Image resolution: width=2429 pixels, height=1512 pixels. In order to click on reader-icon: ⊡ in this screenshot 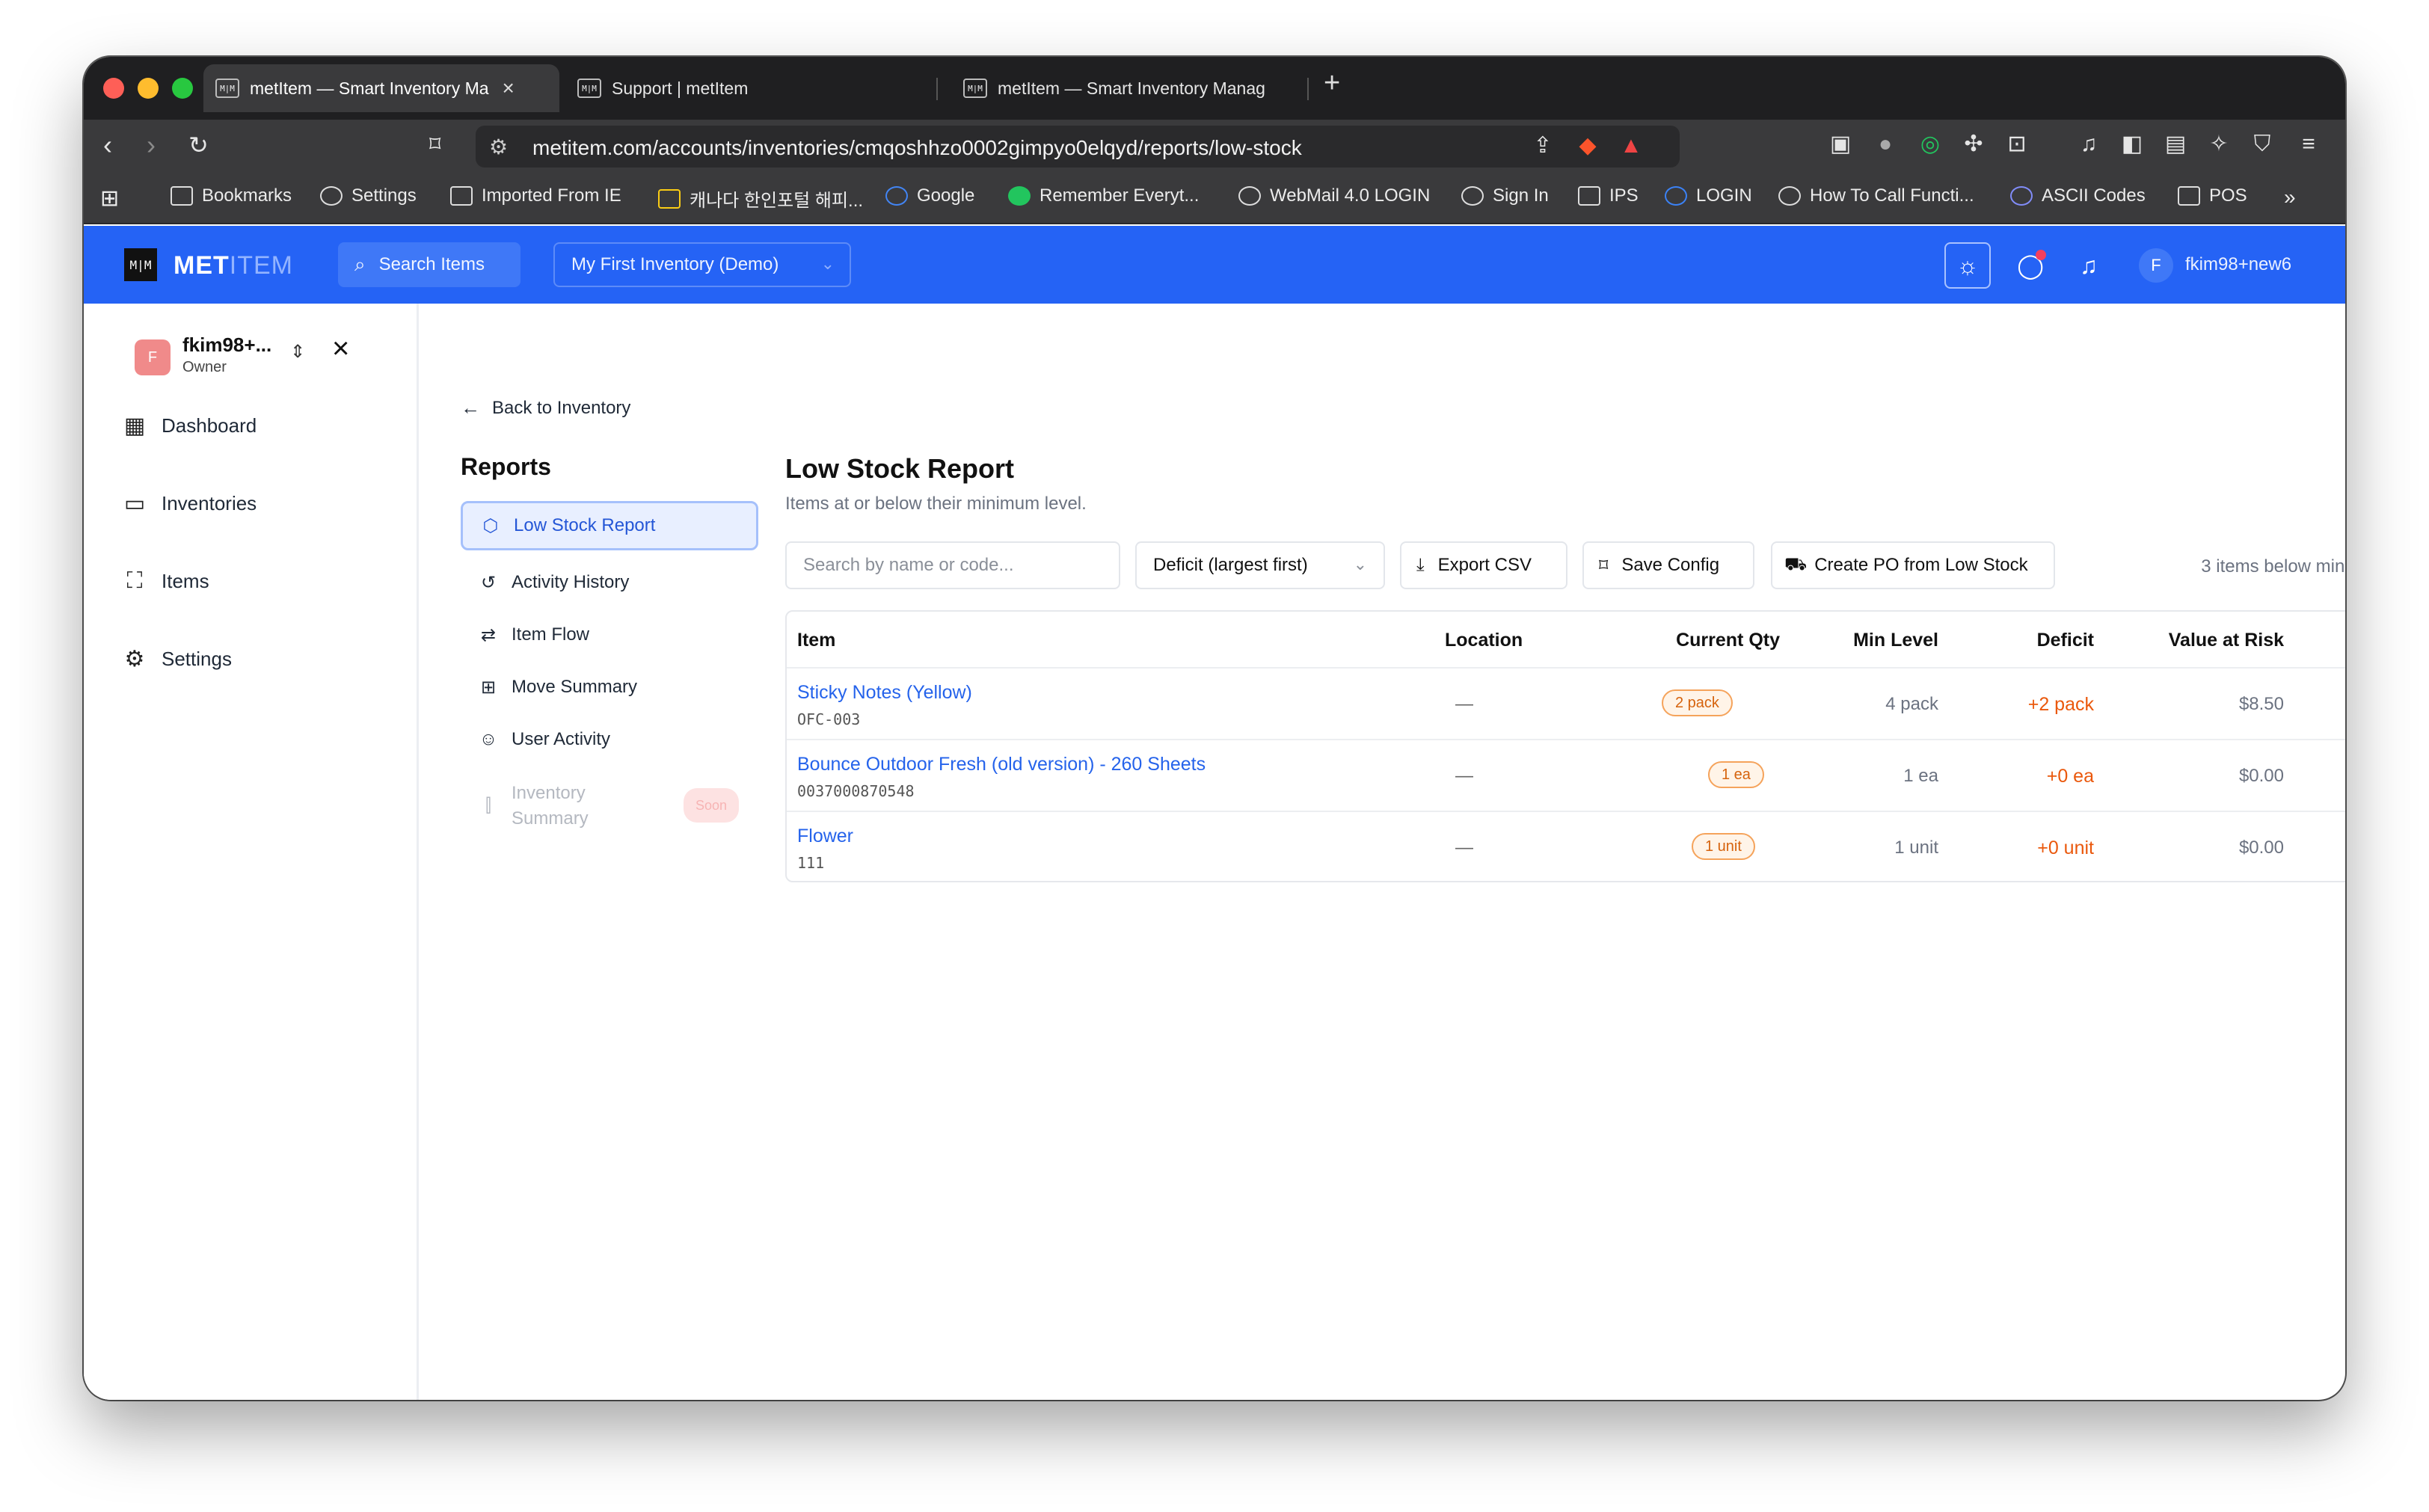, I will do `click(2017, 144)`.